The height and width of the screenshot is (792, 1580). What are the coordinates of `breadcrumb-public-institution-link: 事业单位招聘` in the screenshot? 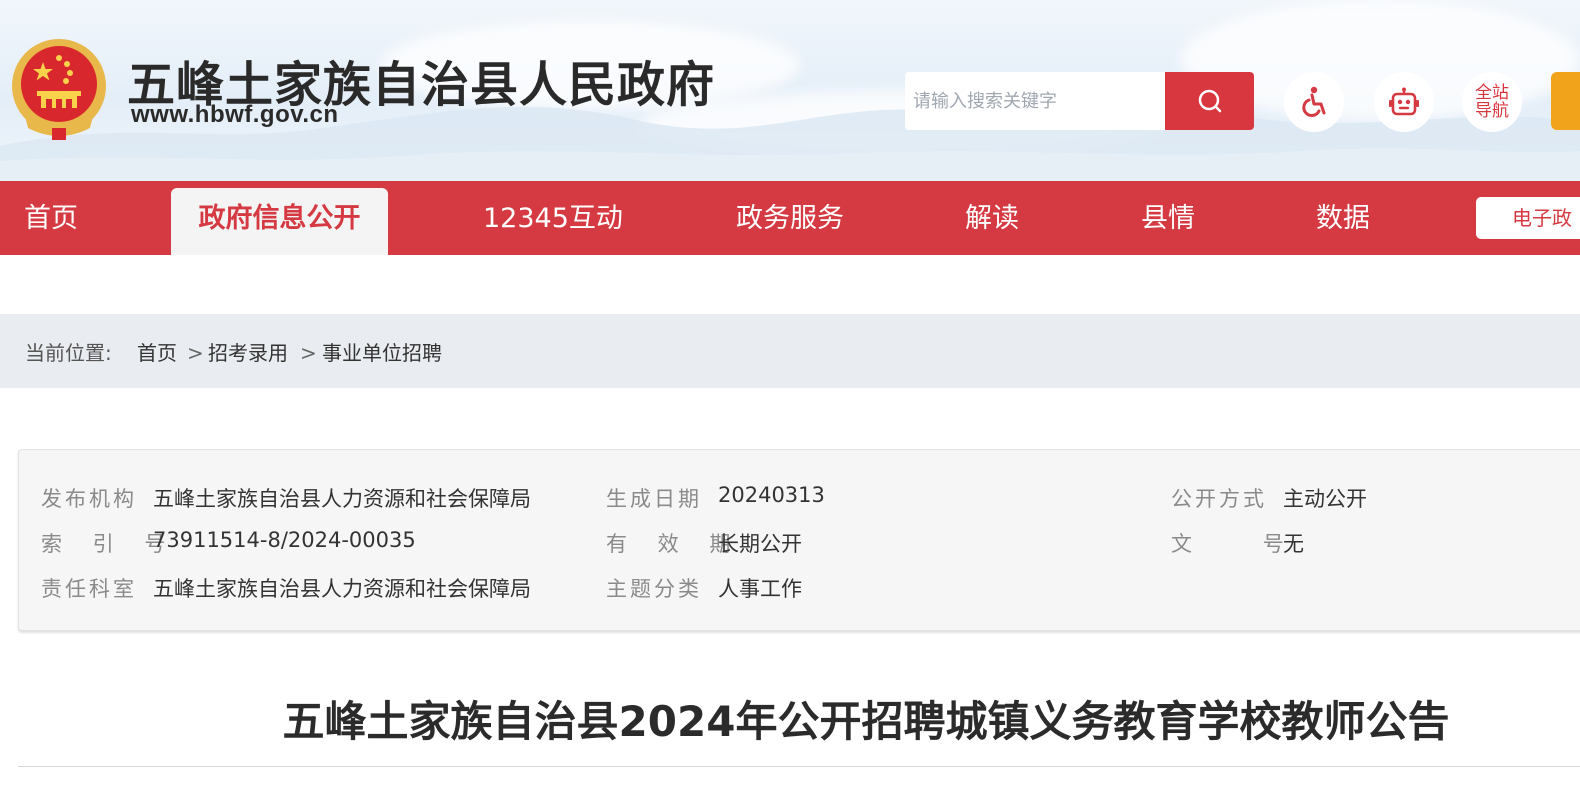 It's located at (382, 353).